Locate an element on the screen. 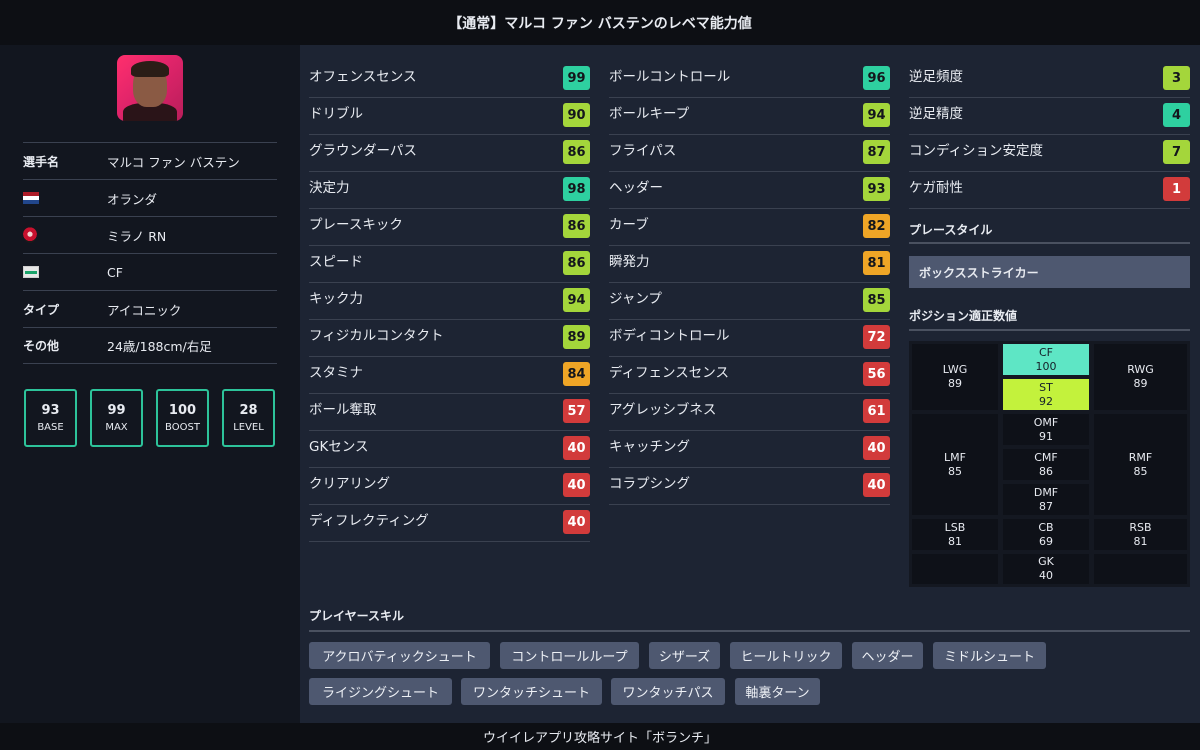 Image resolution: width=1200 pixels, height=750 pixels. stat-row: ボールコントロール 96 is located at coordinates (749, 79).